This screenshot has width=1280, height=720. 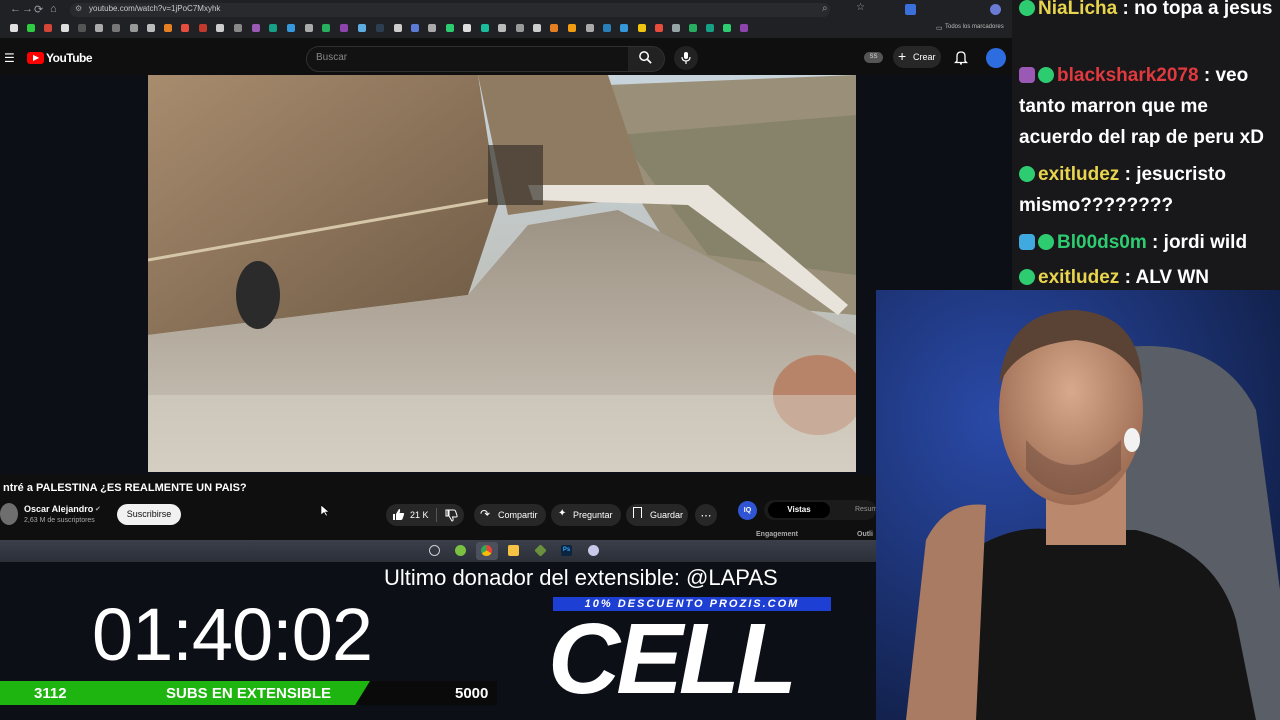 What do you see at coordinates (961, 57) in the screenshot?
I see `bell-icon` at bounding box center [961, 57].